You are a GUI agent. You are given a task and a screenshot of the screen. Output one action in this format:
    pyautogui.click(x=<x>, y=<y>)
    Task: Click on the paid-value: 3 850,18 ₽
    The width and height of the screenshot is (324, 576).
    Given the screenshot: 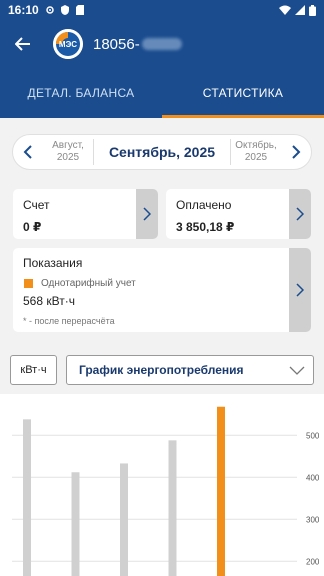 What is the action you would take?
    pyautogui.click(x=205, y=227)
    